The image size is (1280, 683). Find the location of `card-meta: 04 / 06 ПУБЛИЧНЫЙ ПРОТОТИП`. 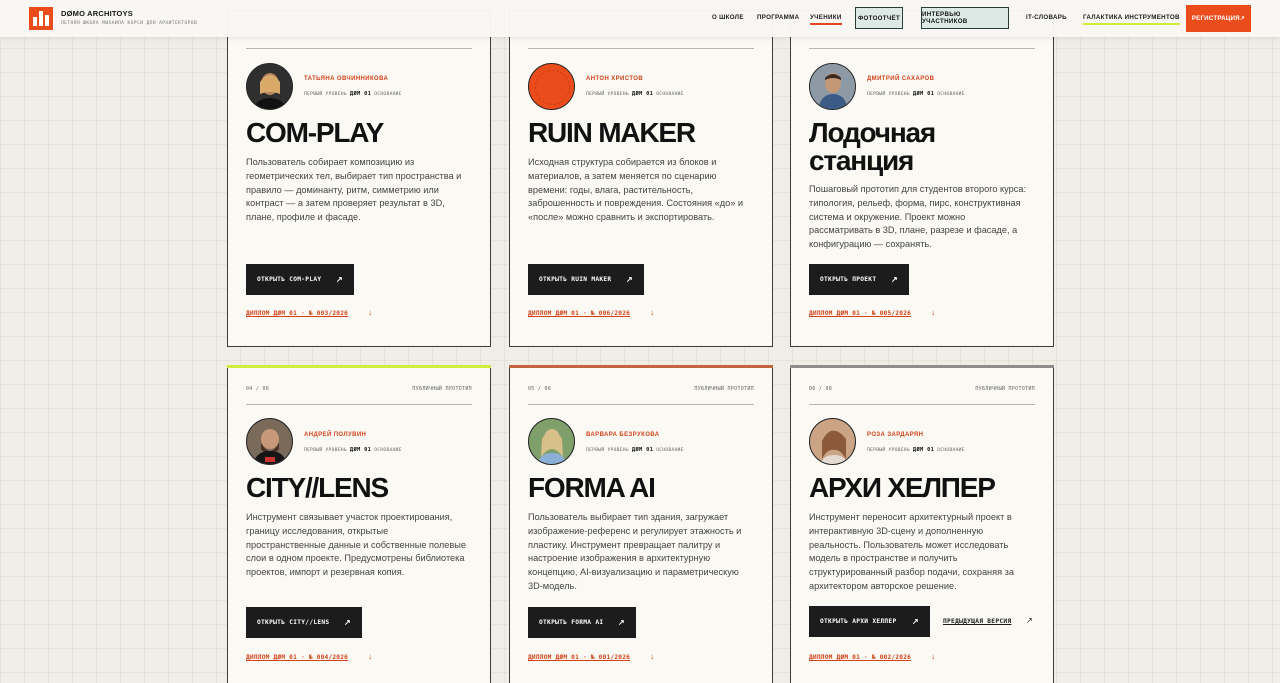

card-meta: 04 / 06 ПУБЛИЧНЫЙ ПРОТОТИП is located at coordinates (359, 389).